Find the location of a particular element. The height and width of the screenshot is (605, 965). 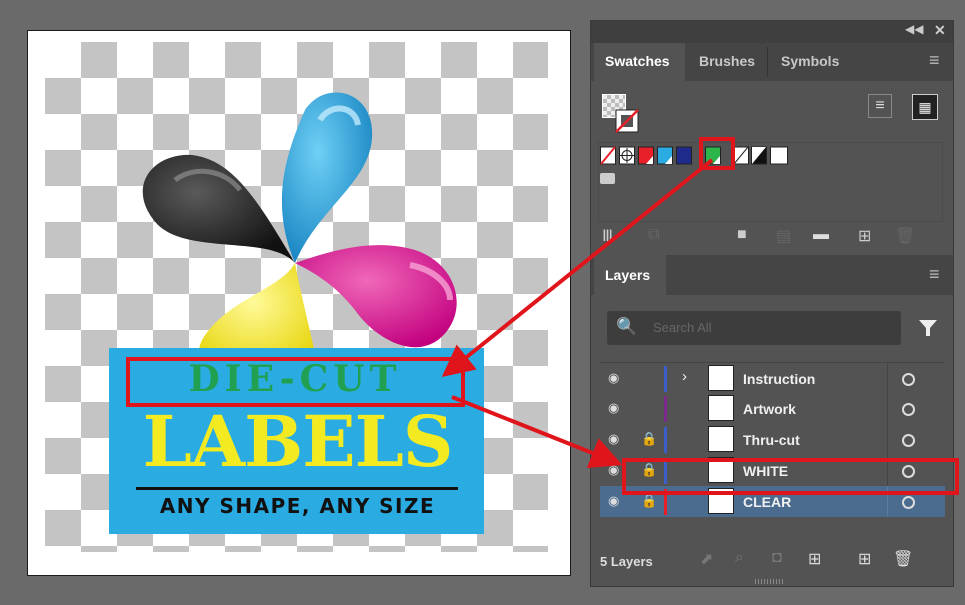

arrow-swatch-to-text is located at coordinates (577, 268).